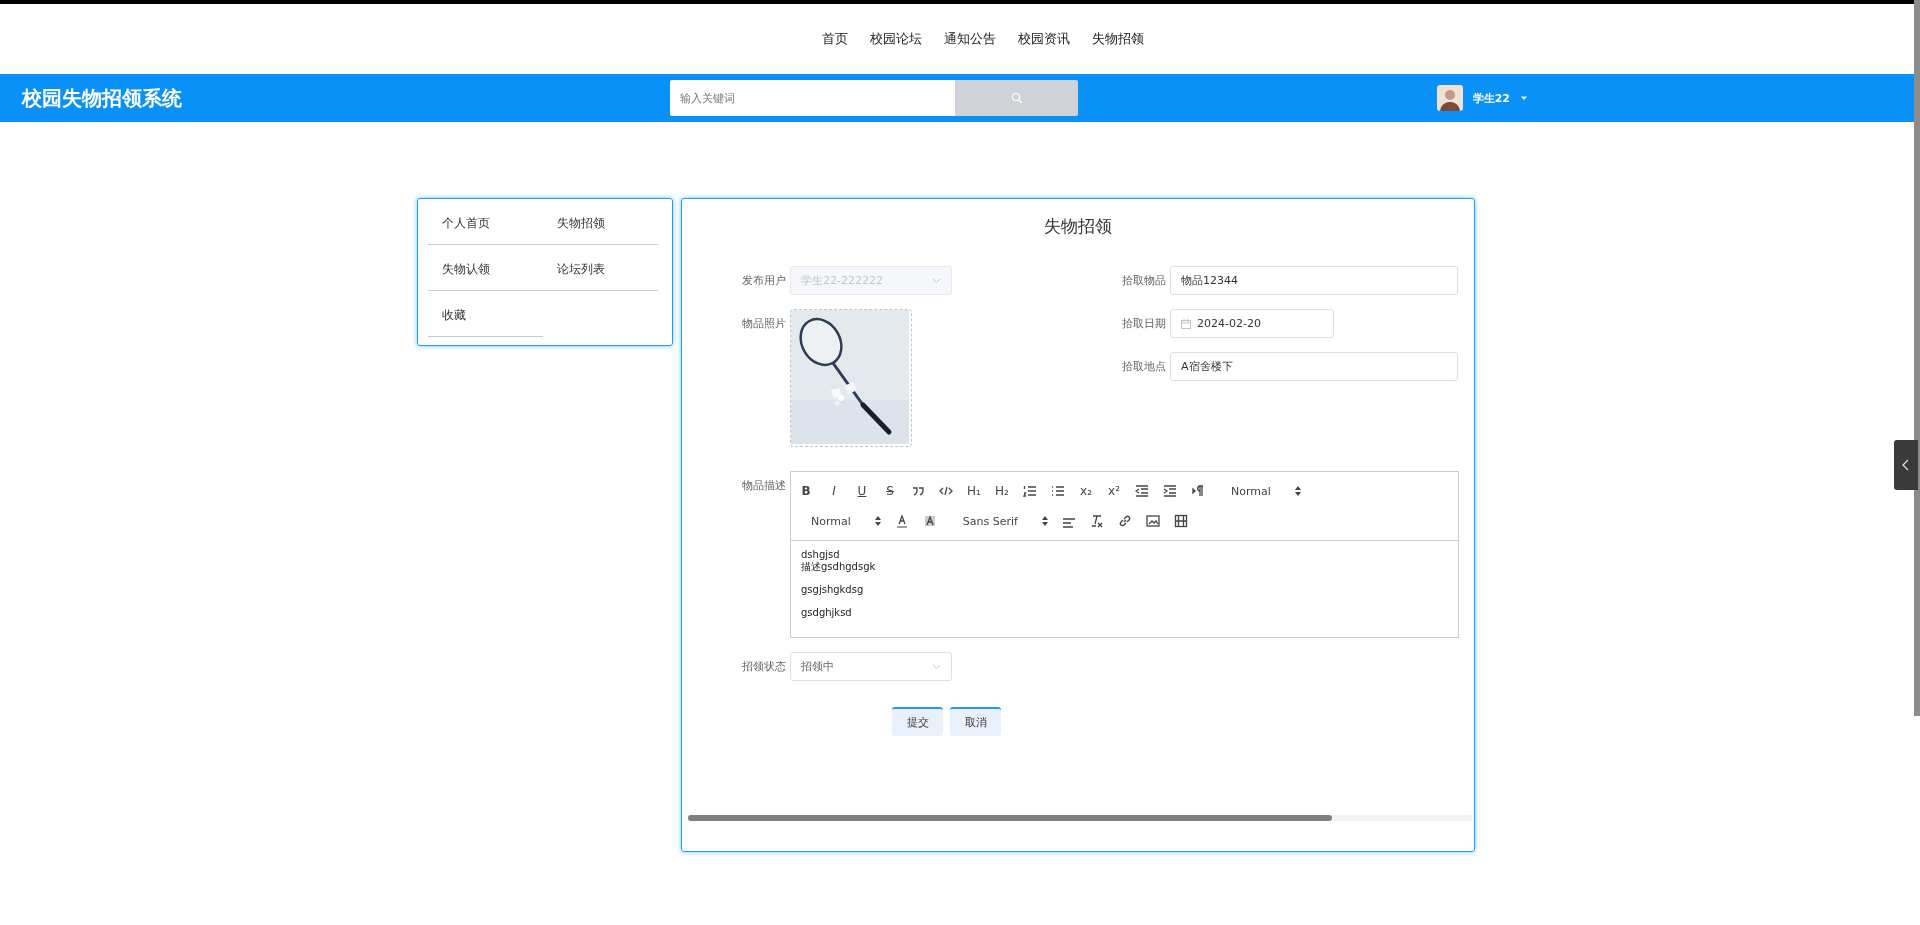 This screenshot has width=1920, height=925. Describe the element at coordinates (764, 667) in the screenshot. I see `field-label: 招领状态` at that location.